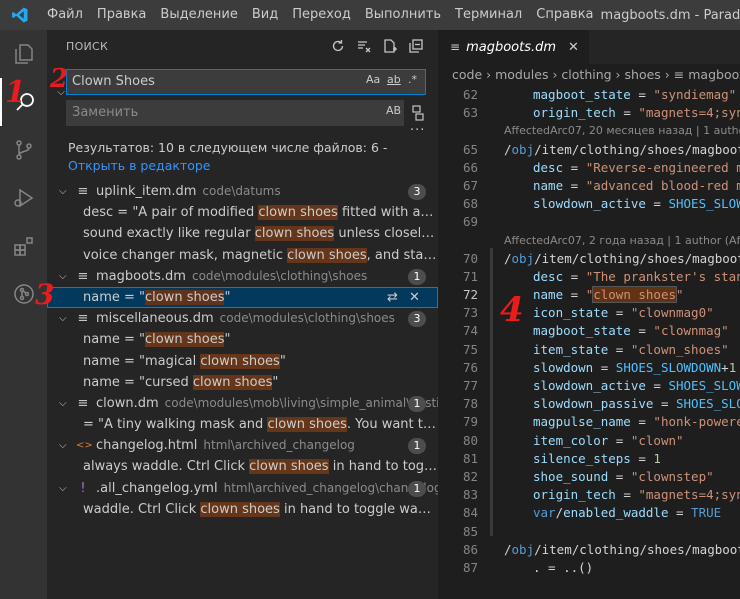 This screenshot has width=740, height=599. I want to click on result-match-row: name = "clown shoes", so click(242, 339).